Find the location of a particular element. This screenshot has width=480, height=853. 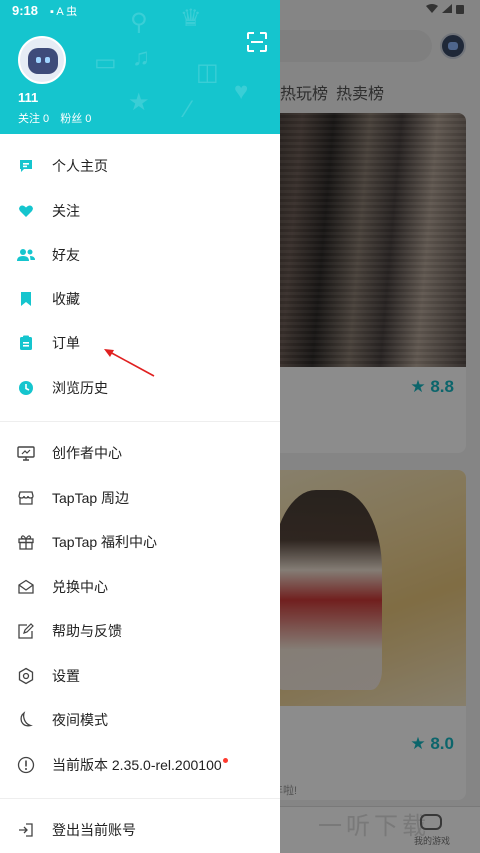

shop-icon is located at coordinates (26, 498).